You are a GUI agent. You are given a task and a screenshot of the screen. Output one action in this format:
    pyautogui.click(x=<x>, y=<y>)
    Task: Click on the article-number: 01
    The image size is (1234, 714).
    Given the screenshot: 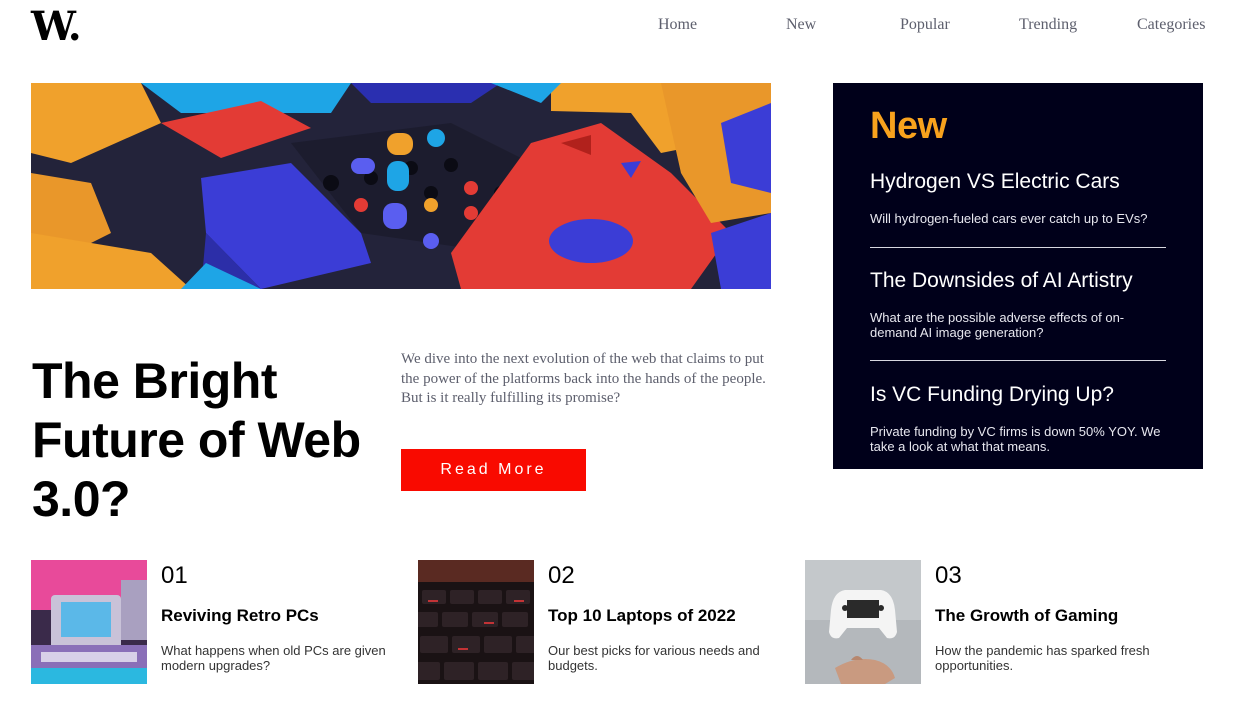 What is the action you would take?
    pyautogui.click(x=174, y=575)
    